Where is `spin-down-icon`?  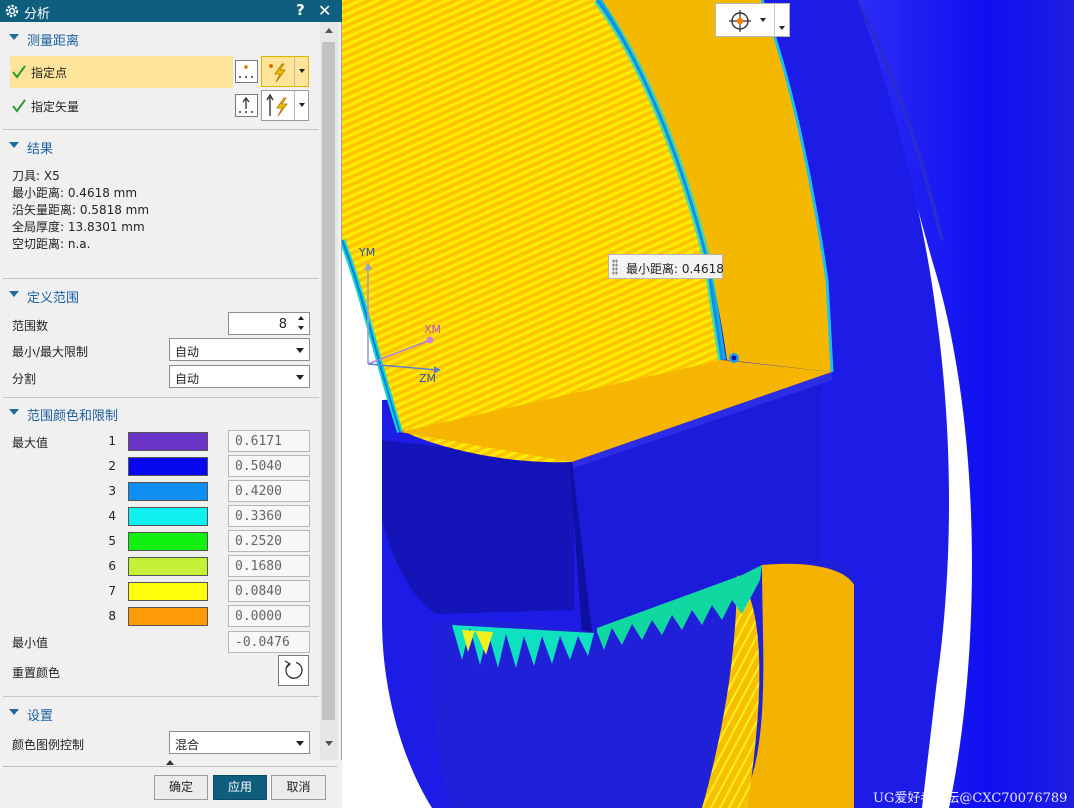 spin-down-icon is located at coordinates (301, 328).